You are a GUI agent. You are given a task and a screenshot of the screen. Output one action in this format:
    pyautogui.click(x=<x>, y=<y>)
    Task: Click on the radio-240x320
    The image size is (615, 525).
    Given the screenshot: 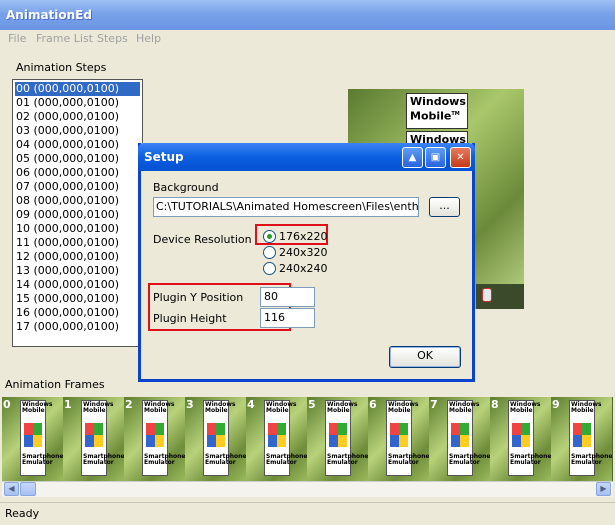 What is the action you would take?
    pyautogui.click(x=269, y=252)
    